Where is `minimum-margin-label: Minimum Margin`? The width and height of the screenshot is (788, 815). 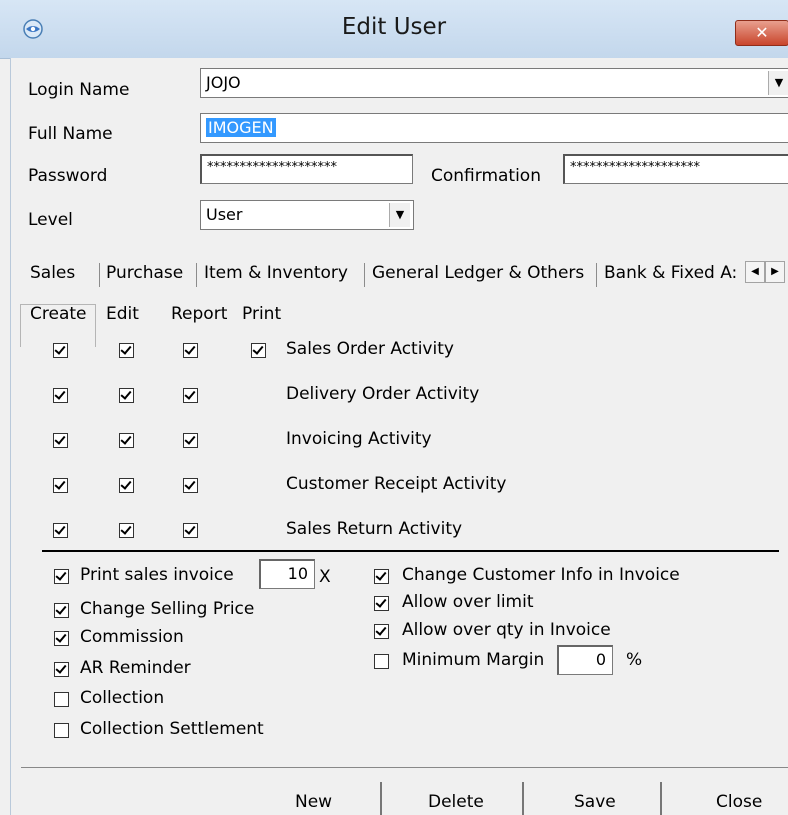 minimum-margin-label: Minimum Margin is located at coordinates (473, 660).